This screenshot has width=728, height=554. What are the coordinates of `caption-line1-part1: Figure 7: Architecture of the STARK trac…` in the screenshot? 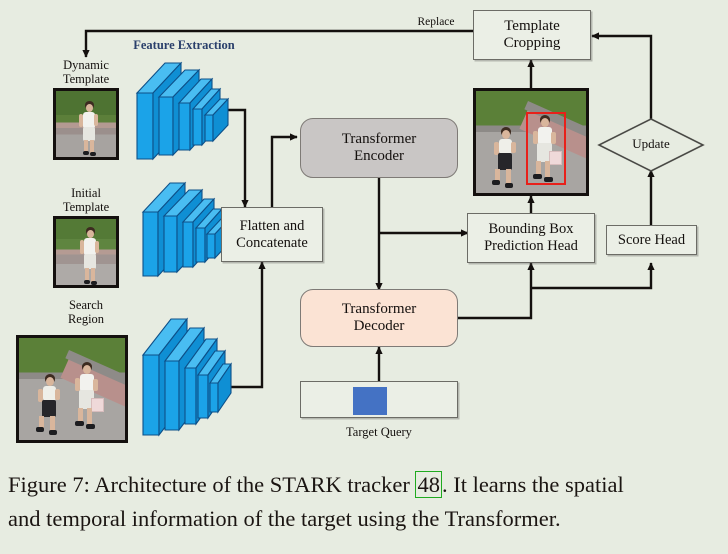 It's located at (212, 484).